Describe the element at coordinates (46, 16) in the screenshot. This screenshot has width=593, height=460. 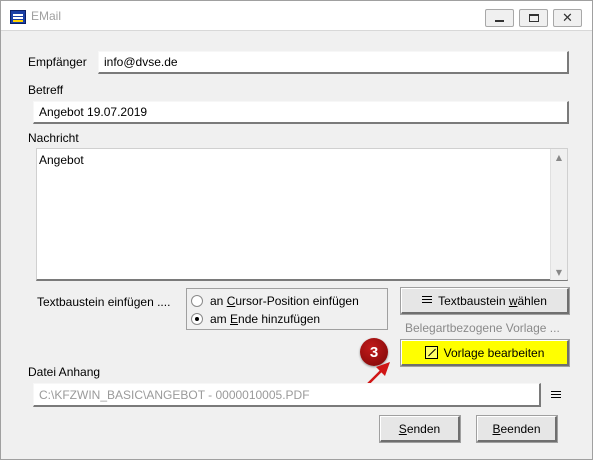
I see `window-title: EMail` at that location.